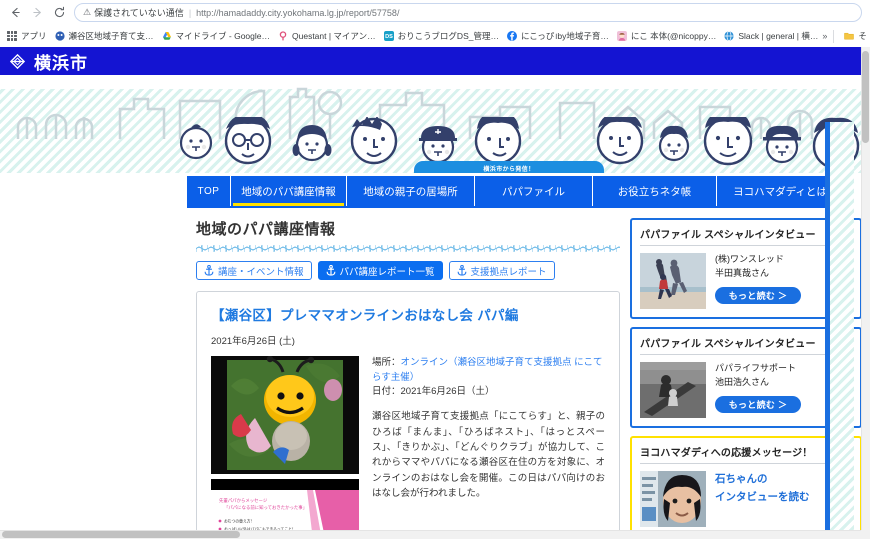 This screenshot has width=870, height=539. What do you see at coordinates (849, 36) in the screenshot?
I see `folder-icon` at bounding box center [849, 36].